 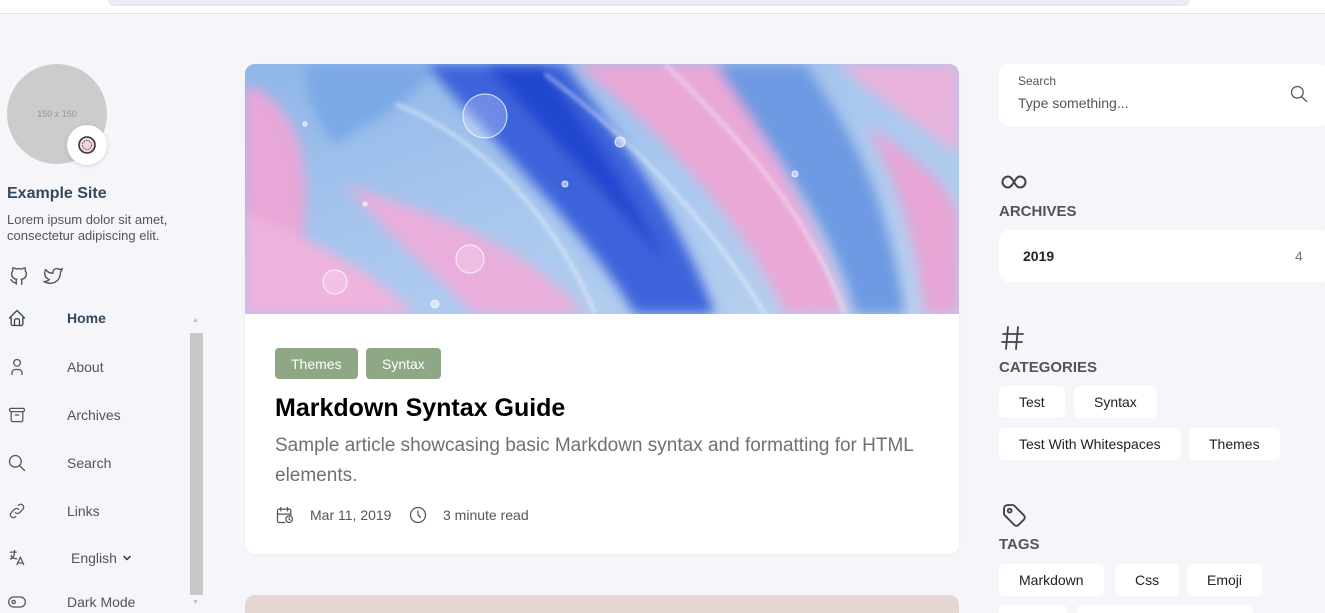 What do you see at coordinates (94, 415) in the screenshot?
I see `sidebar-item-label: Archives` at bounding box center [94, 415].